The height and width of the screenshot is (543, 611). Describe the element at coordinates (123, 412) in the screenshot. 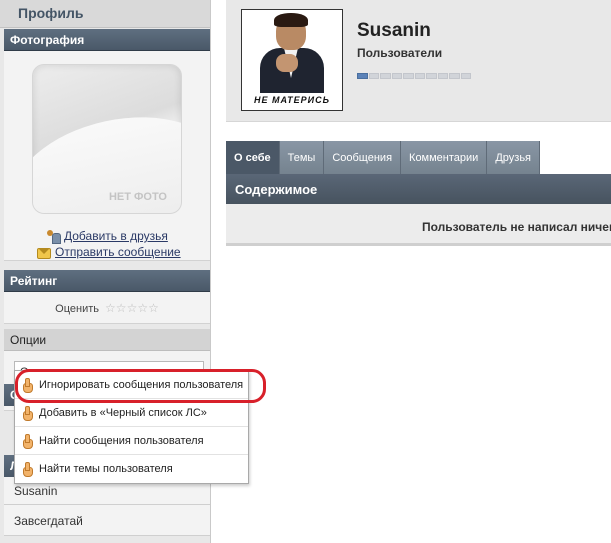

I see `menu-item-label: Добавить в «Черный список ЛС»` at that location.